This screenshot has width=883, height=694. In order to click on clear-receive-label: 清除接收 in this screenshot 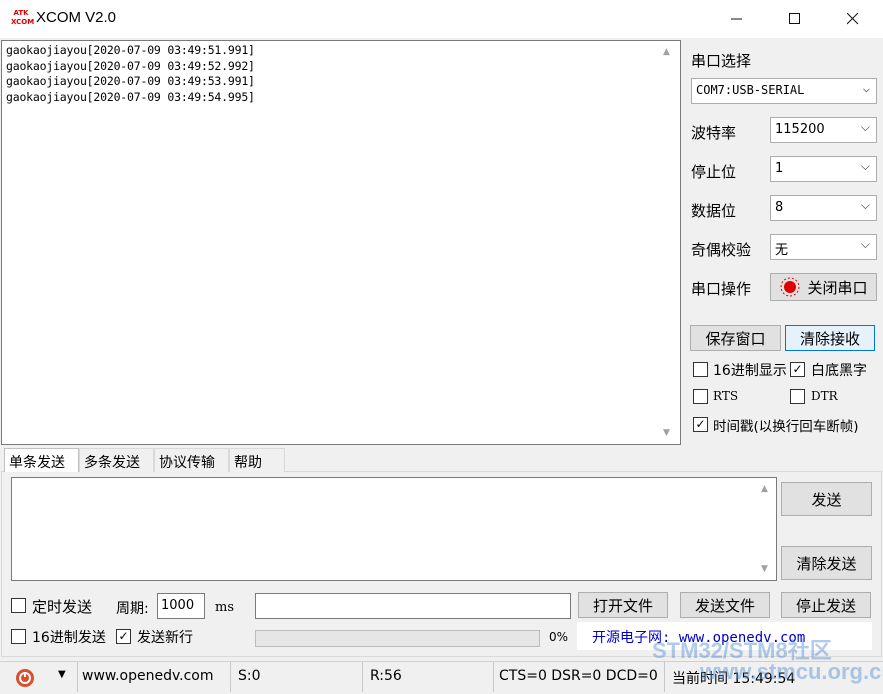, I will do `click(829, 338)`.